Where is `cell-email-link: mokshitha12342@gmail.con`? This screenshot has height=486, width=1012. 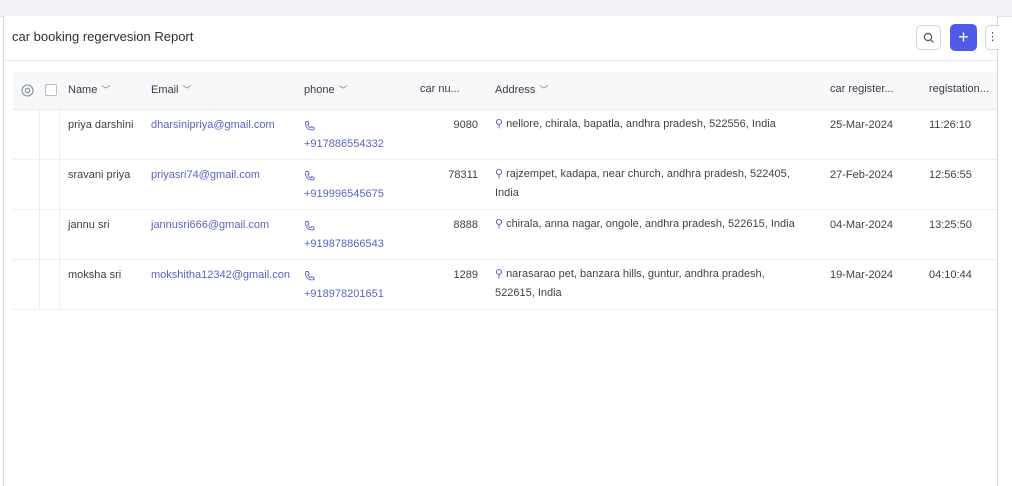 cell-email-link: mokshitha12342@gmail.con is located at coordinates (220, 275).